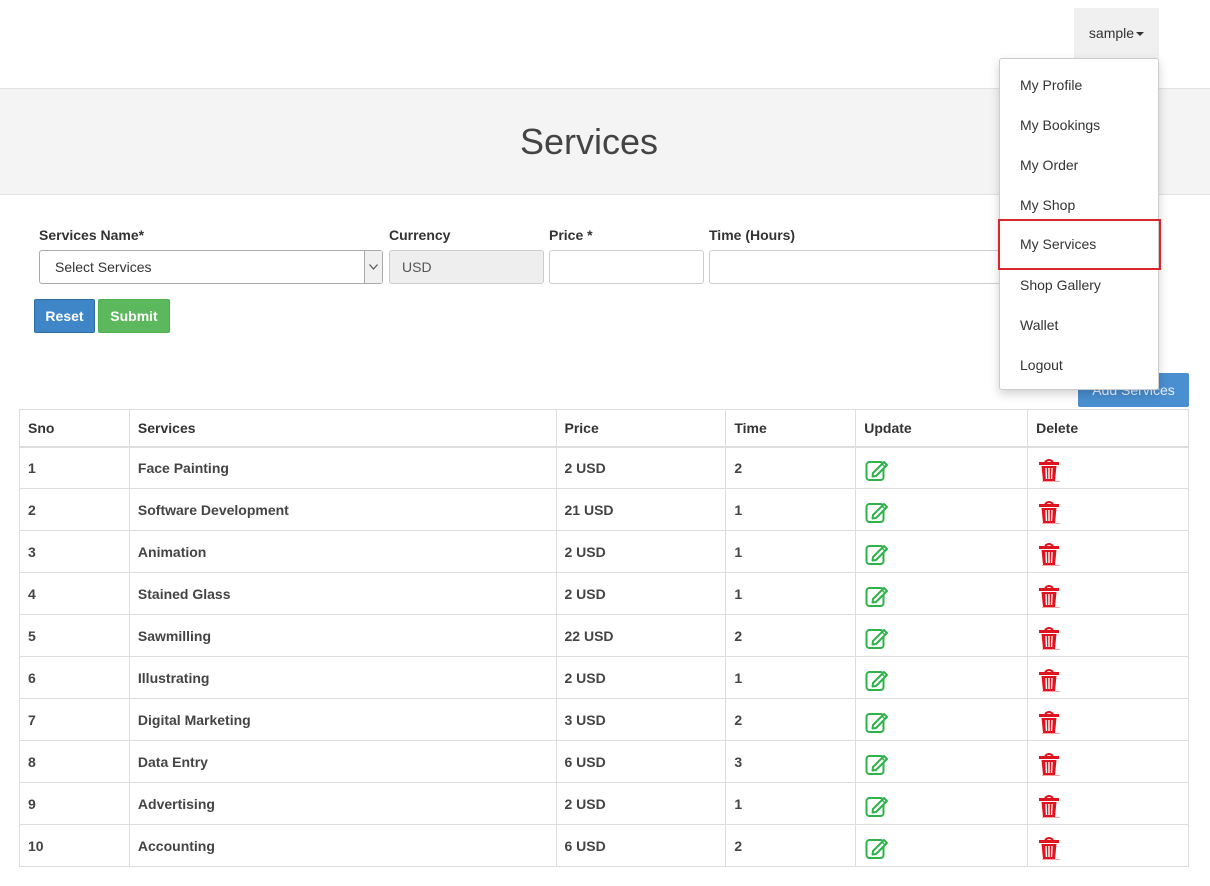  Describe the element at coordinates (752, 235) in the screenshot. I see `time-label: Time (Hours)` at that location.